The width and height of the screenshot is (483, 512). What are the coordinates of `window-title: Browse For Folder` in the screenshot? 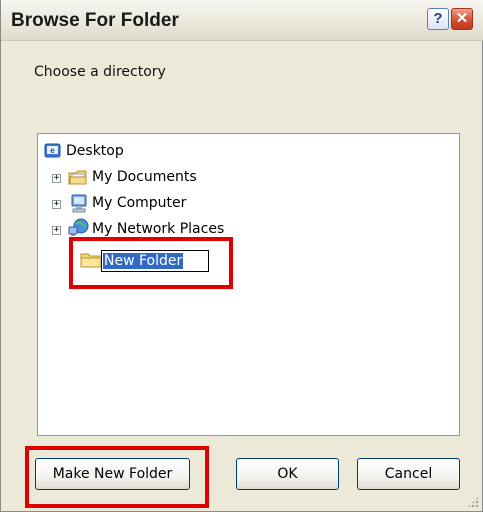 It's located at (95, 20).